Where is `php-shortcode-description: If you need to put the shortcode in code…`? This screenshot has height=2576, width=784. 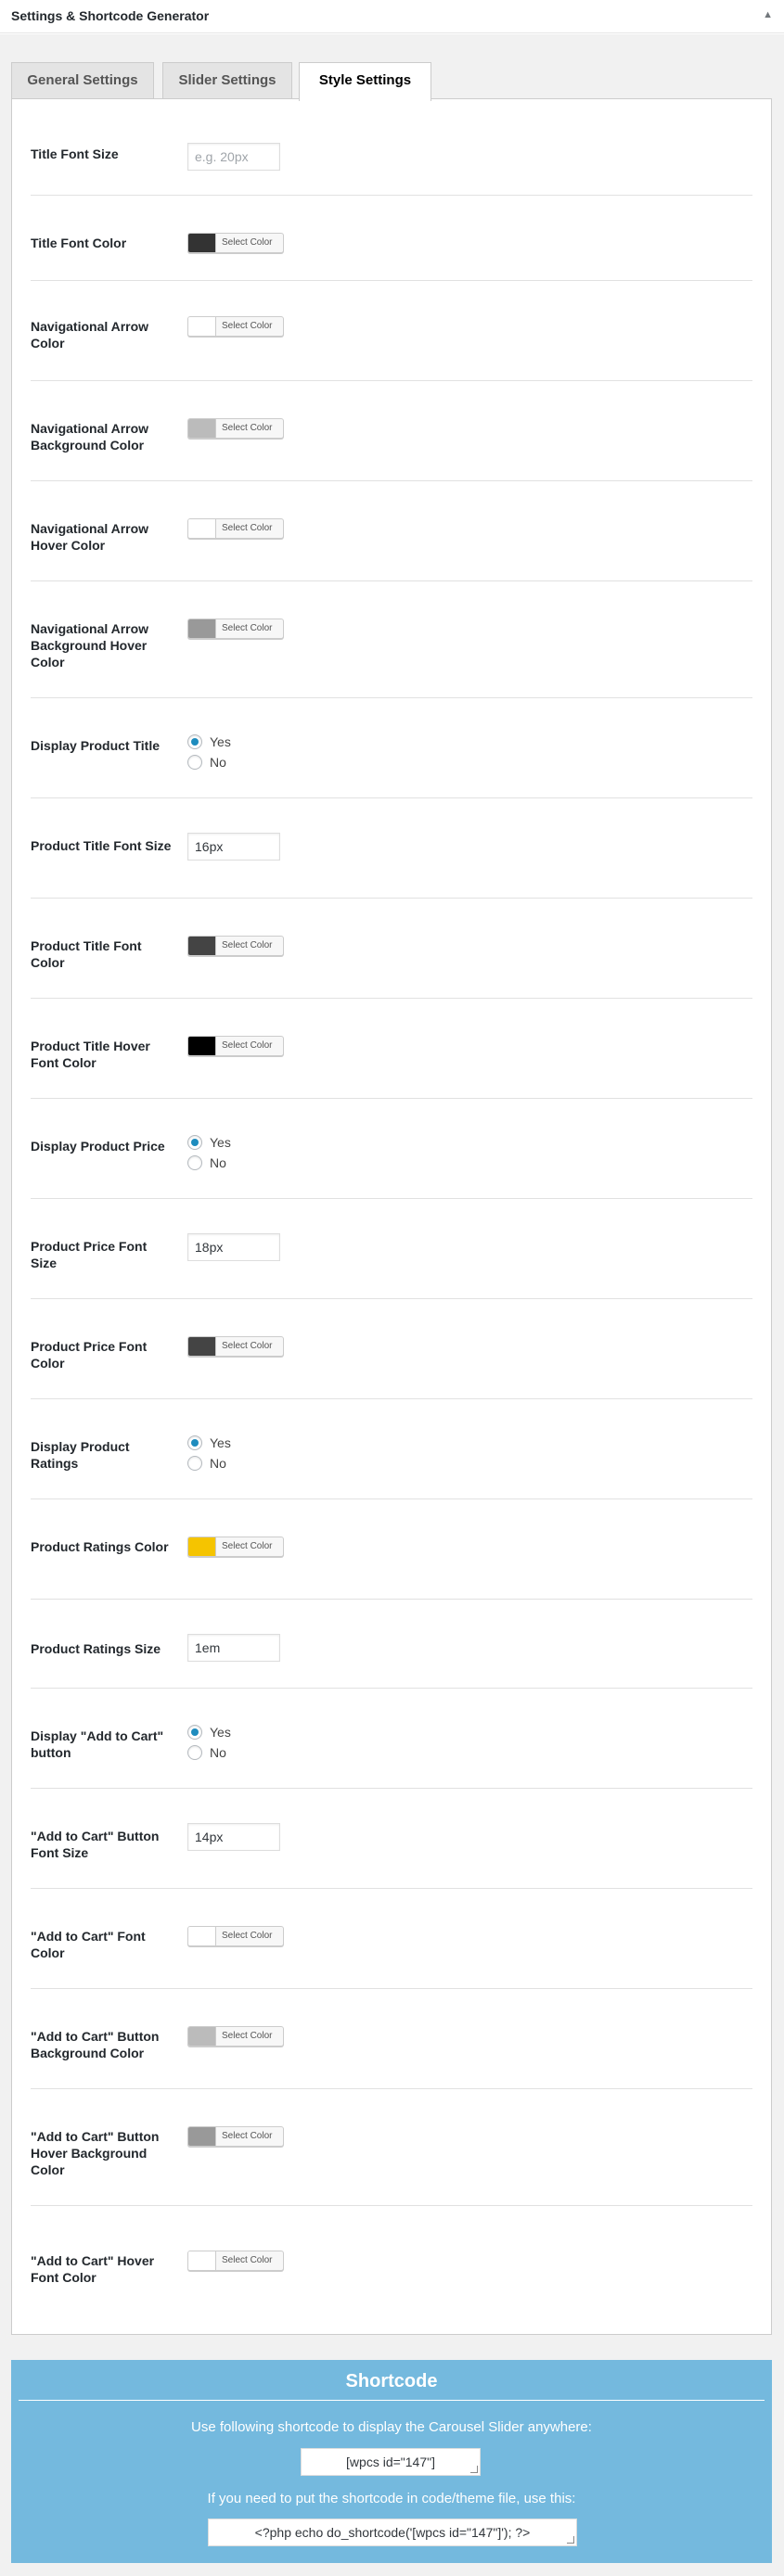
php-shortcode-description: If you need to put the shortcode in code… is located at coordinates (392, 2499).